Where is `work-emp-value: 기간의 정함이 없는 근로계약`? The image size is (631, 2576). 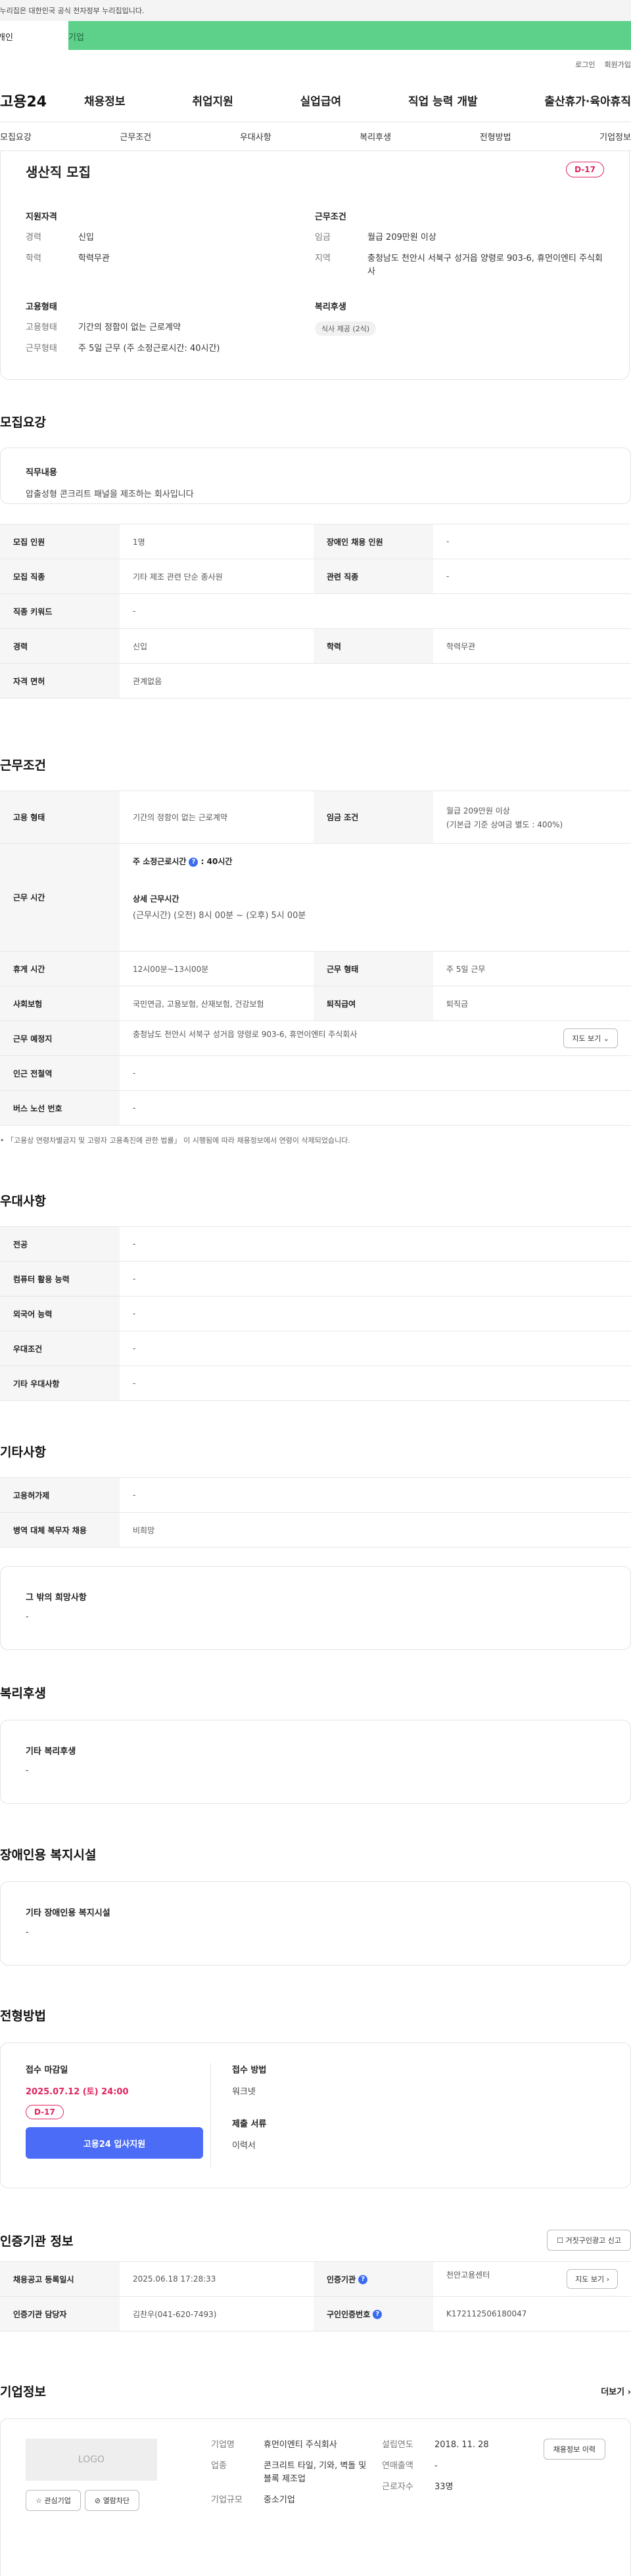 work-emp-value: 기간의 정함이 없는 근로계약 is located at coordinates (217, 817).